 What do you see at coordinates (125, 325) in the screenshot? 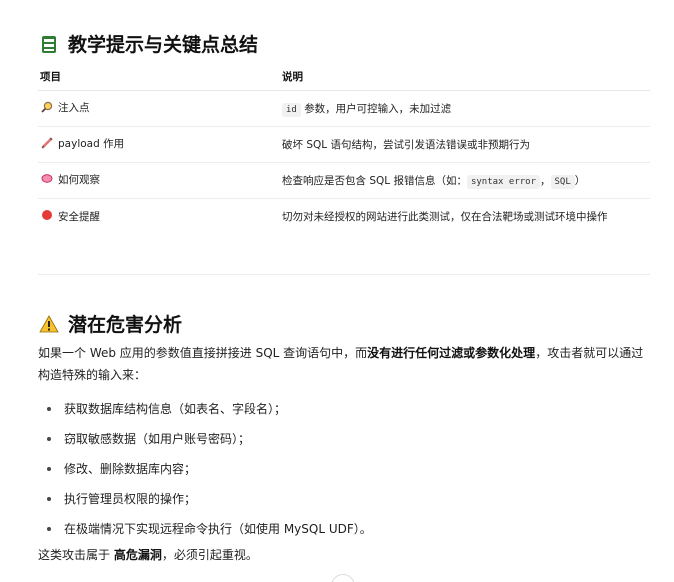
I see `section-title: 潜在危害分析` at bounding box center [125, 325].